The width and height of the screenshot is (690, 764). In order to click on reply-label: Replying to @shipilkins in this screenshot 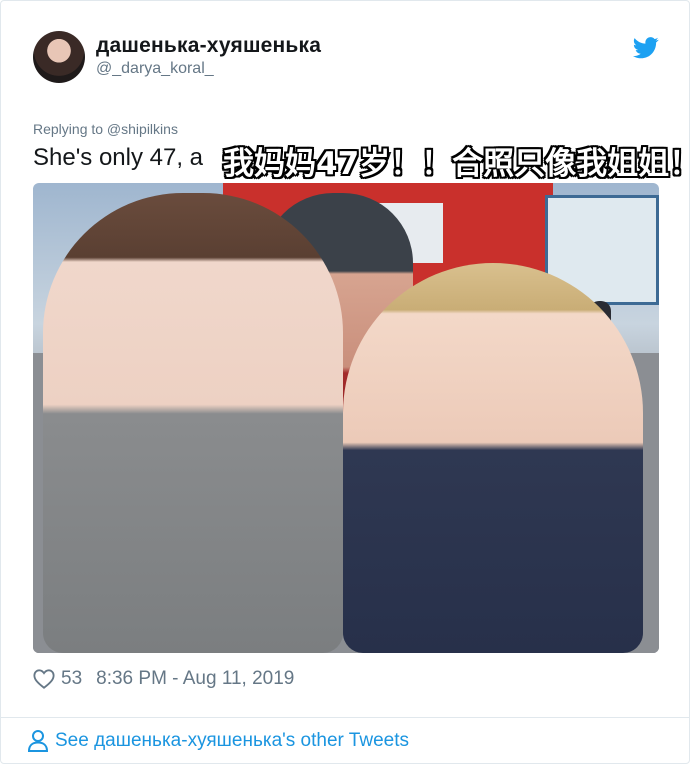, I will do `click(105, 129)`.